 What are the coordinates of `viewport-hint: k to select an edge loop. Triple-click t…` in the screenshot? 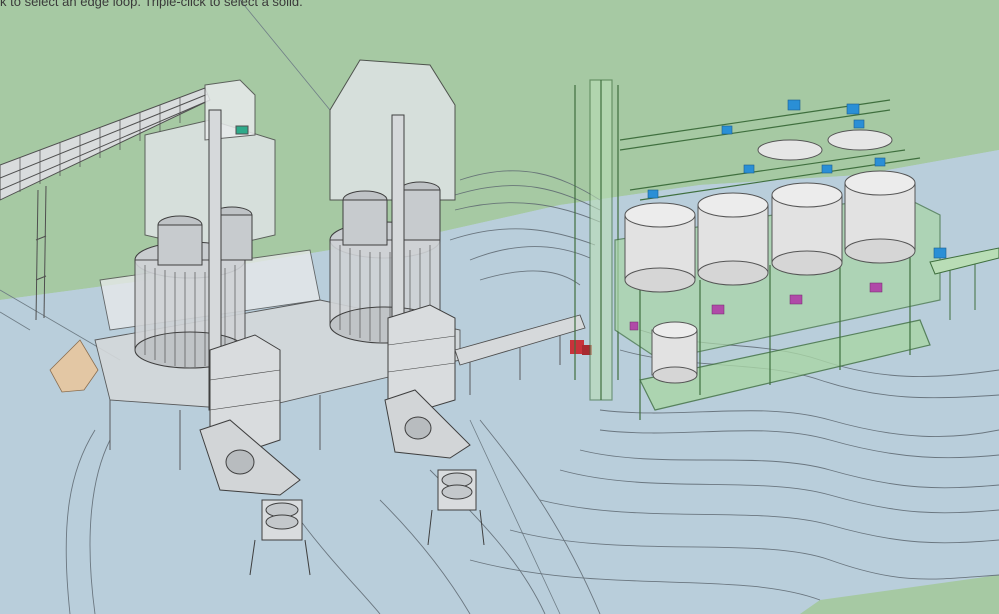 It's located at (151, 4).